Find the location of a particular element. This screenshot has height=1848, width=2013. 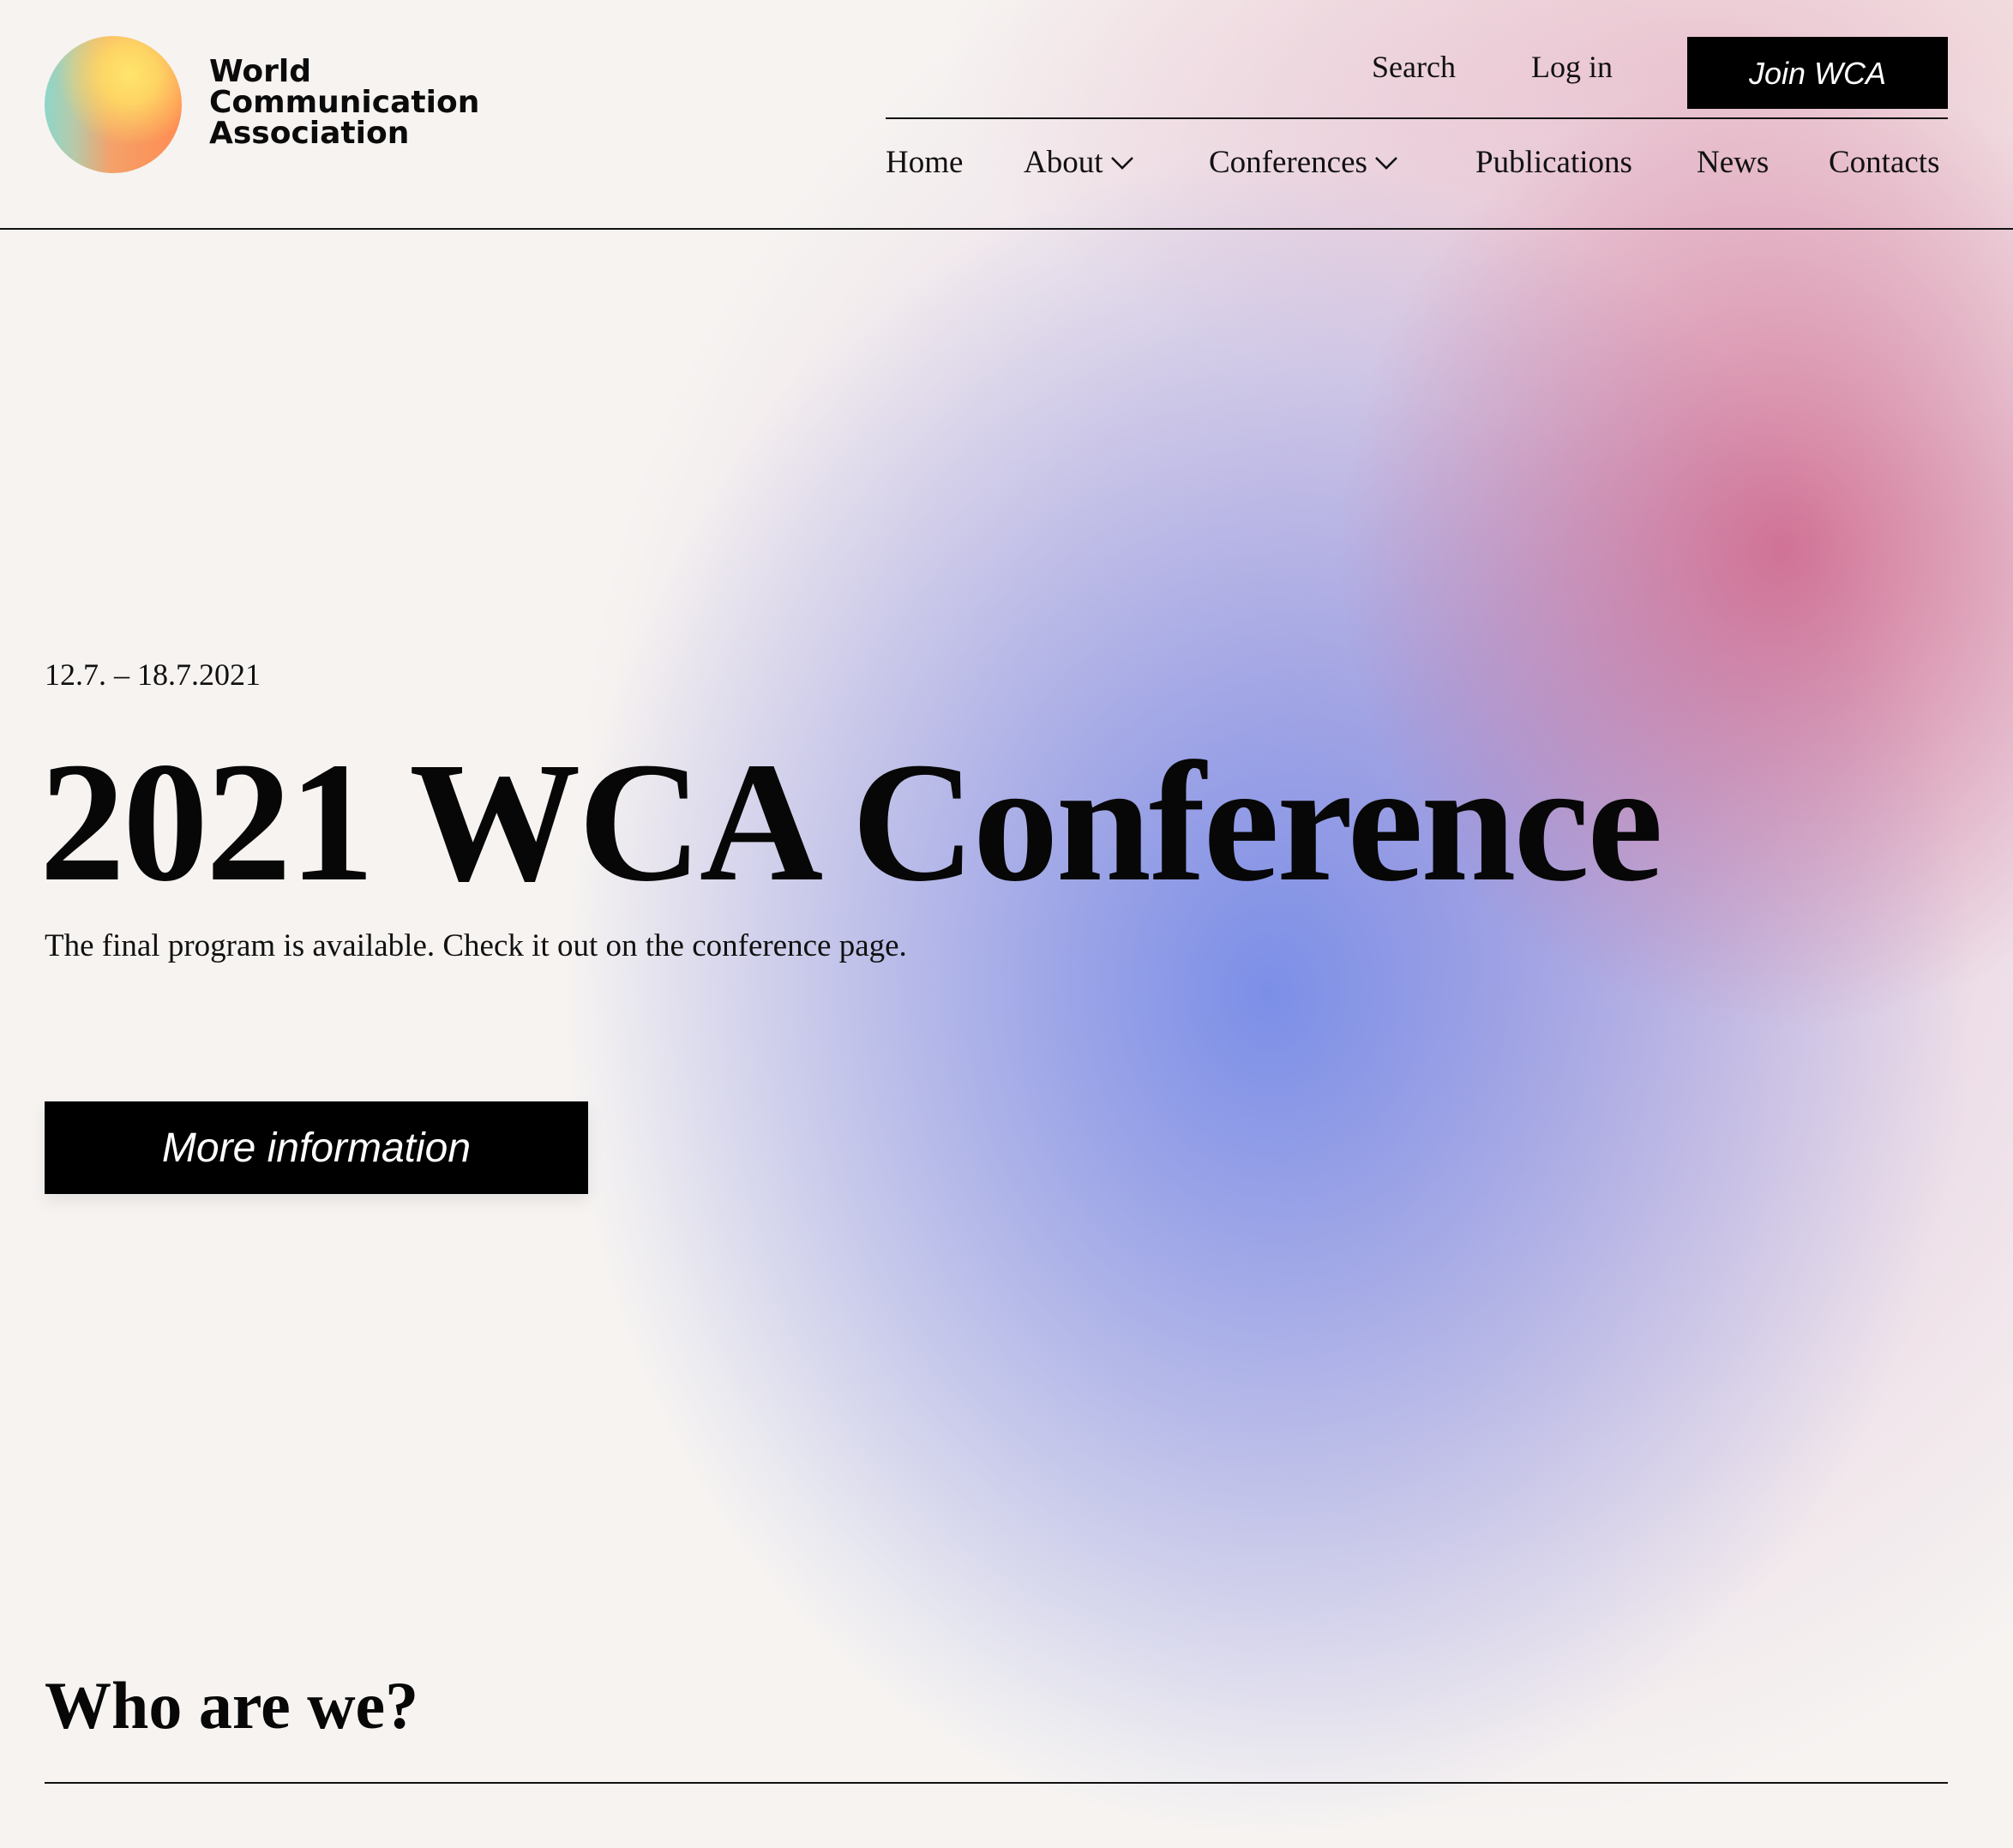

nav-item-news-label: News is located at coordinates (1733, 162).